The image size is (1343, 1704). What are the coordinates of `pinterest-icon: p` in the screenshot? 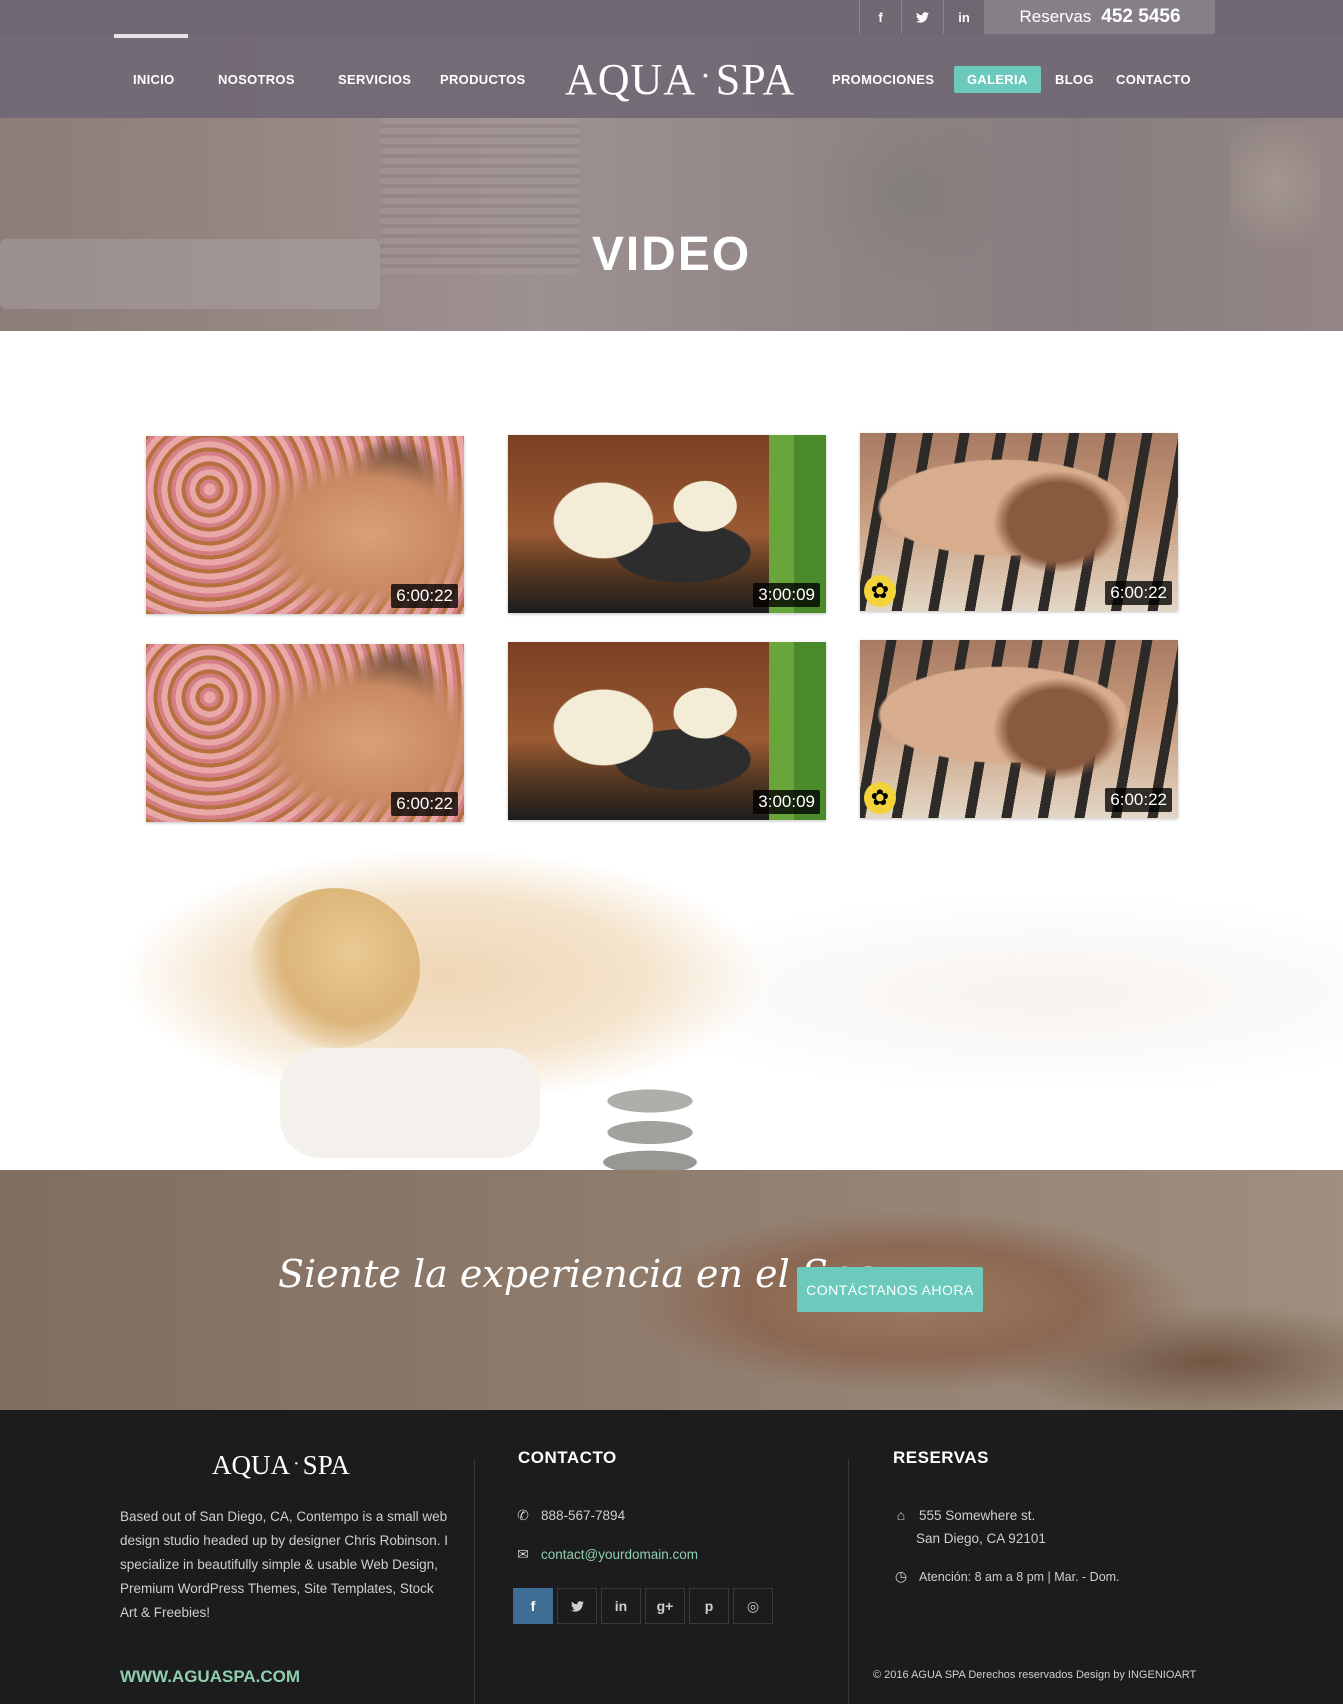 It's located at (709, 1606).